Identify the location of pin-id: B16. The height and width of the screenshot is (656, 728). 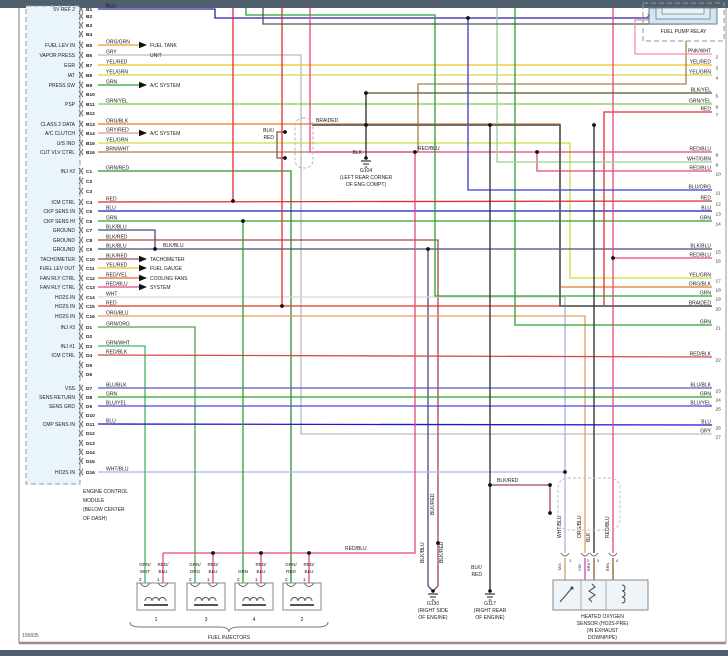
(90, 153).